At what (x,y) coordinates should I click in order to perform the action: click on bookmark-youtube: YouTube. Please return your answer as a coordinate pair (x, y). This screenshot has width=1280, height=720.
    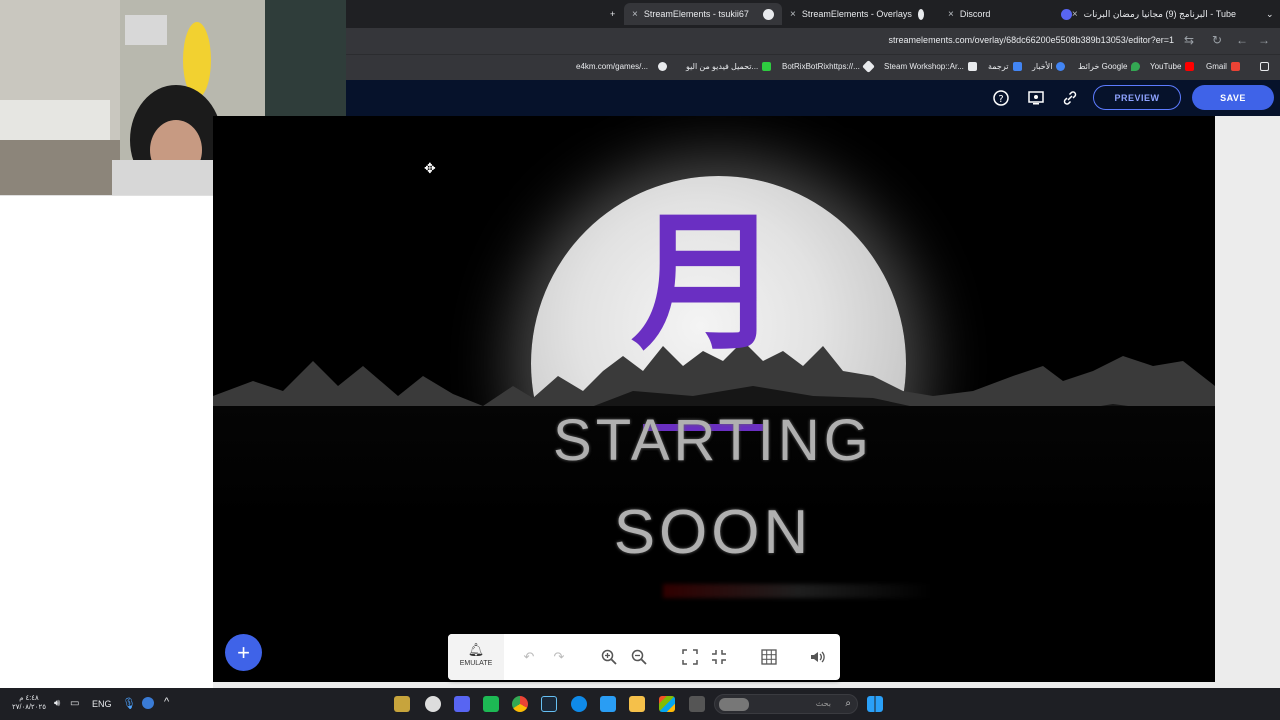
    Looking at the image, I should click on (1172, 66).